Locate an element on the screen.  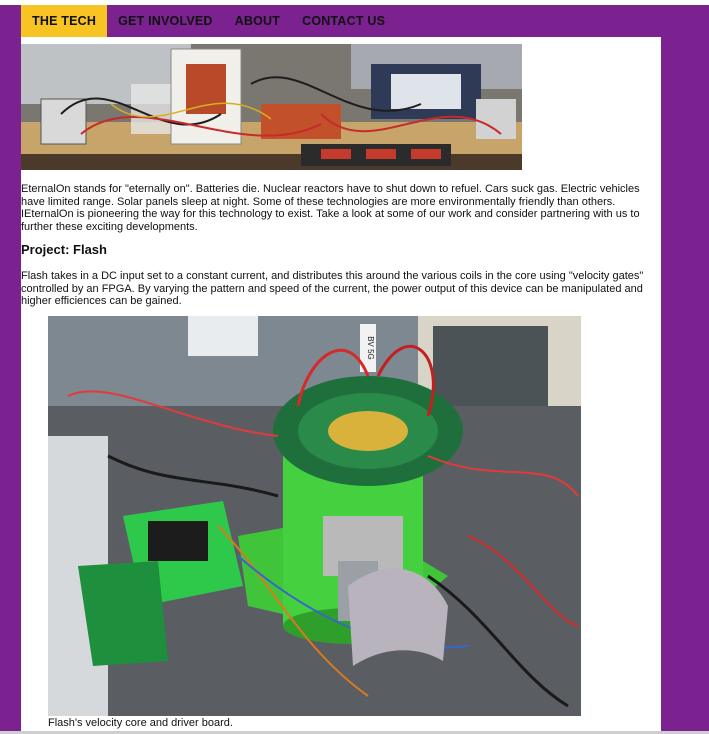
main-nav: THE TECH GET INVOLVED ABOUT CONTACT US is located at coordinates (208, 21).